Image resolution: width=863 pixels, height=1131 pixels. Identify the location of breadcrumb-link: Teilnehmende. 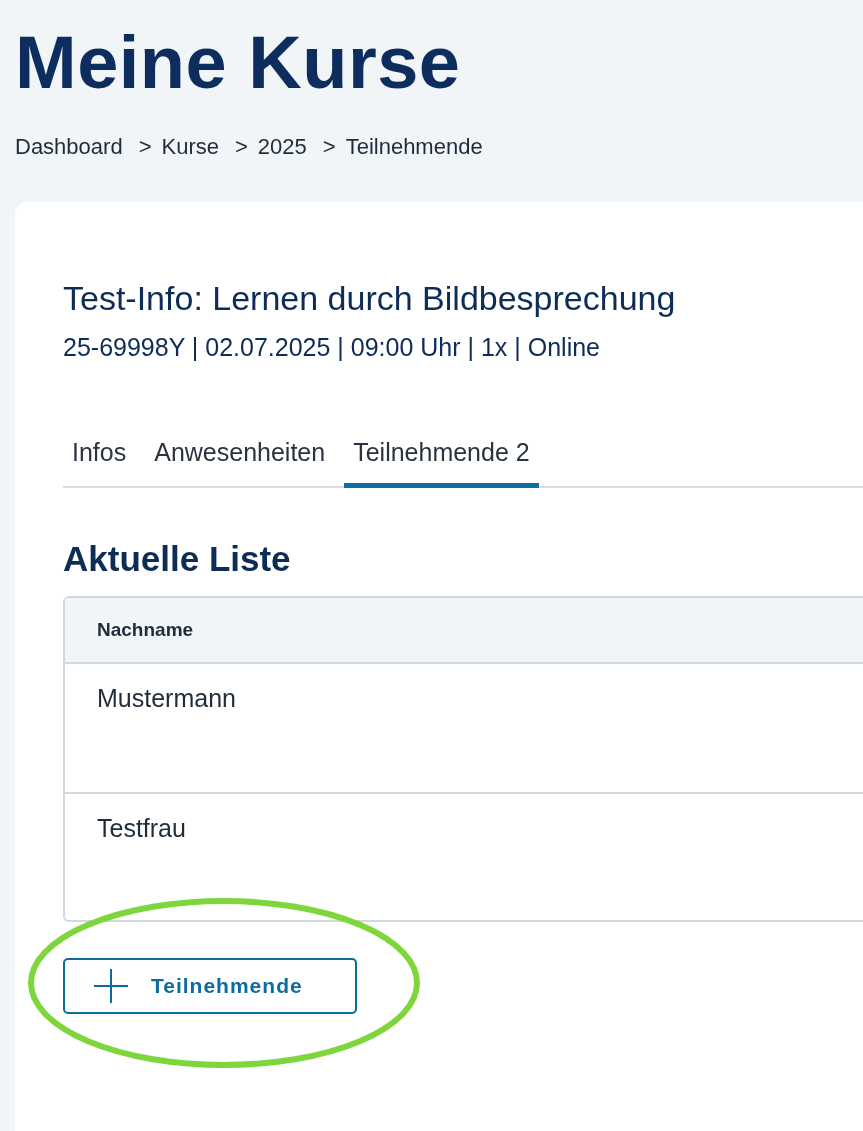
(414, 147).